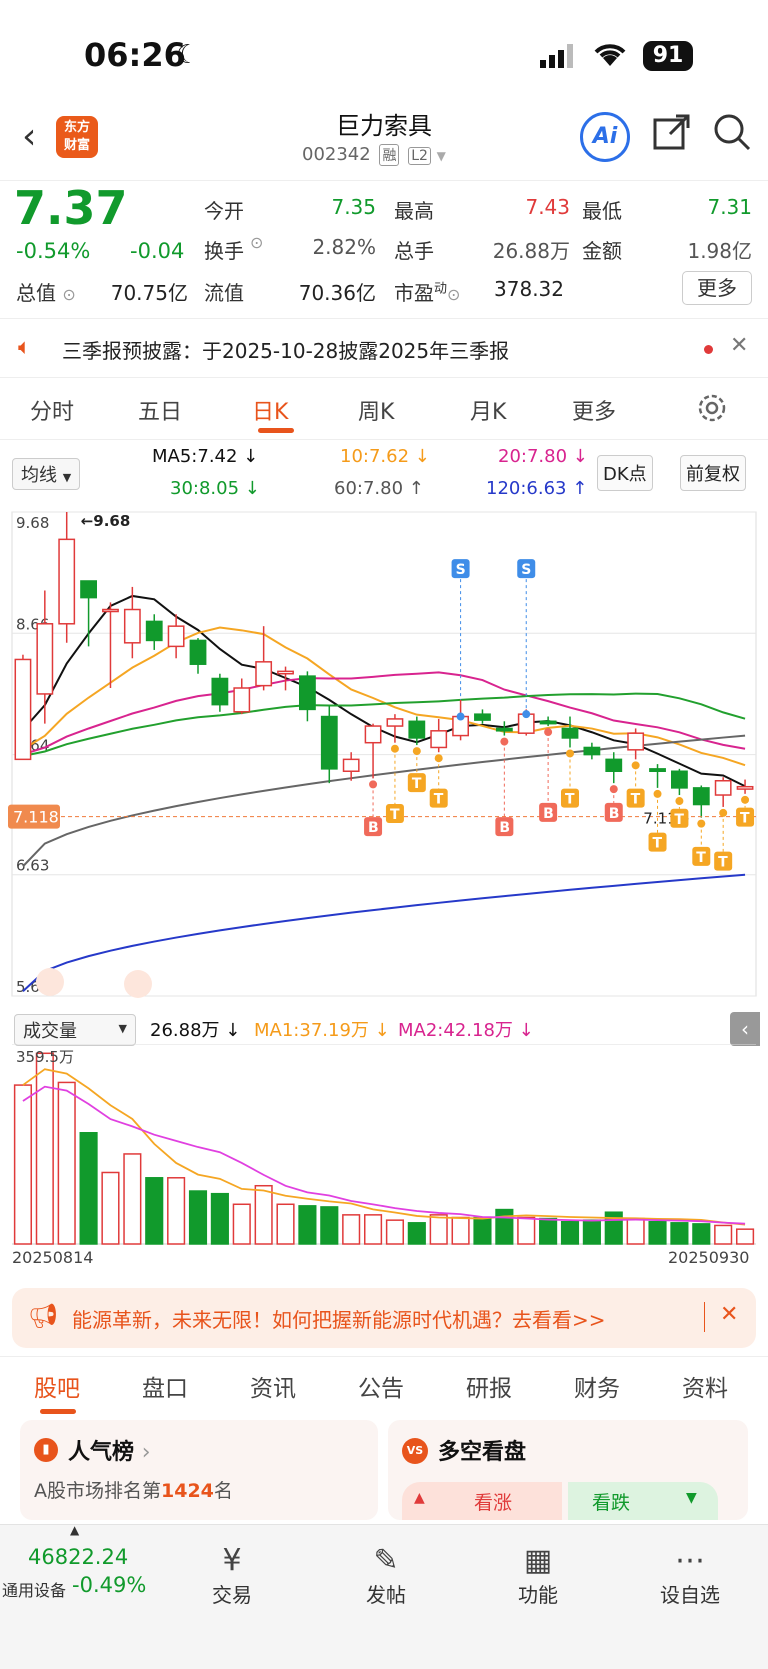 Image resolution: width=768 pixels, height=1669 pixels. I want to click on content-tabs: 股吧 盘口 资讯 公告 研报 财务 资料, so click(384, 1386).